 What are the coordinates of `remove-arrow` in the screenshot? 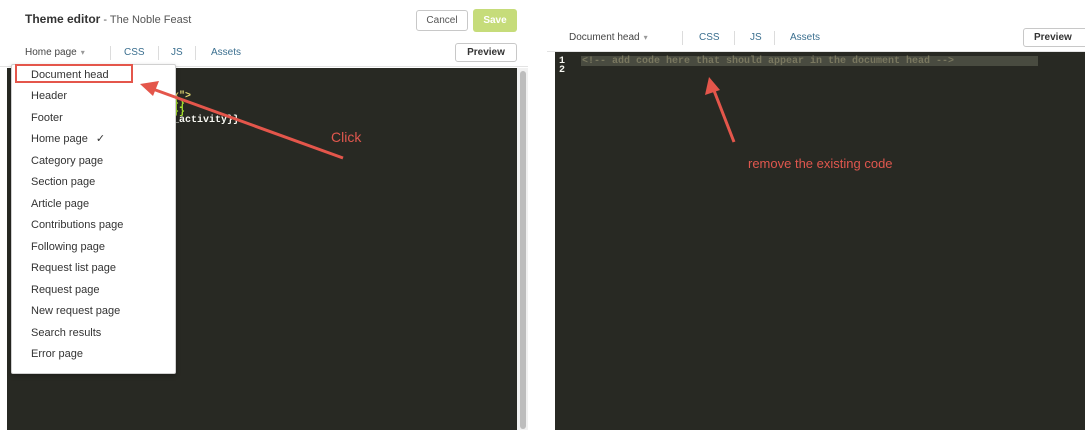 It's located at (720, 110).